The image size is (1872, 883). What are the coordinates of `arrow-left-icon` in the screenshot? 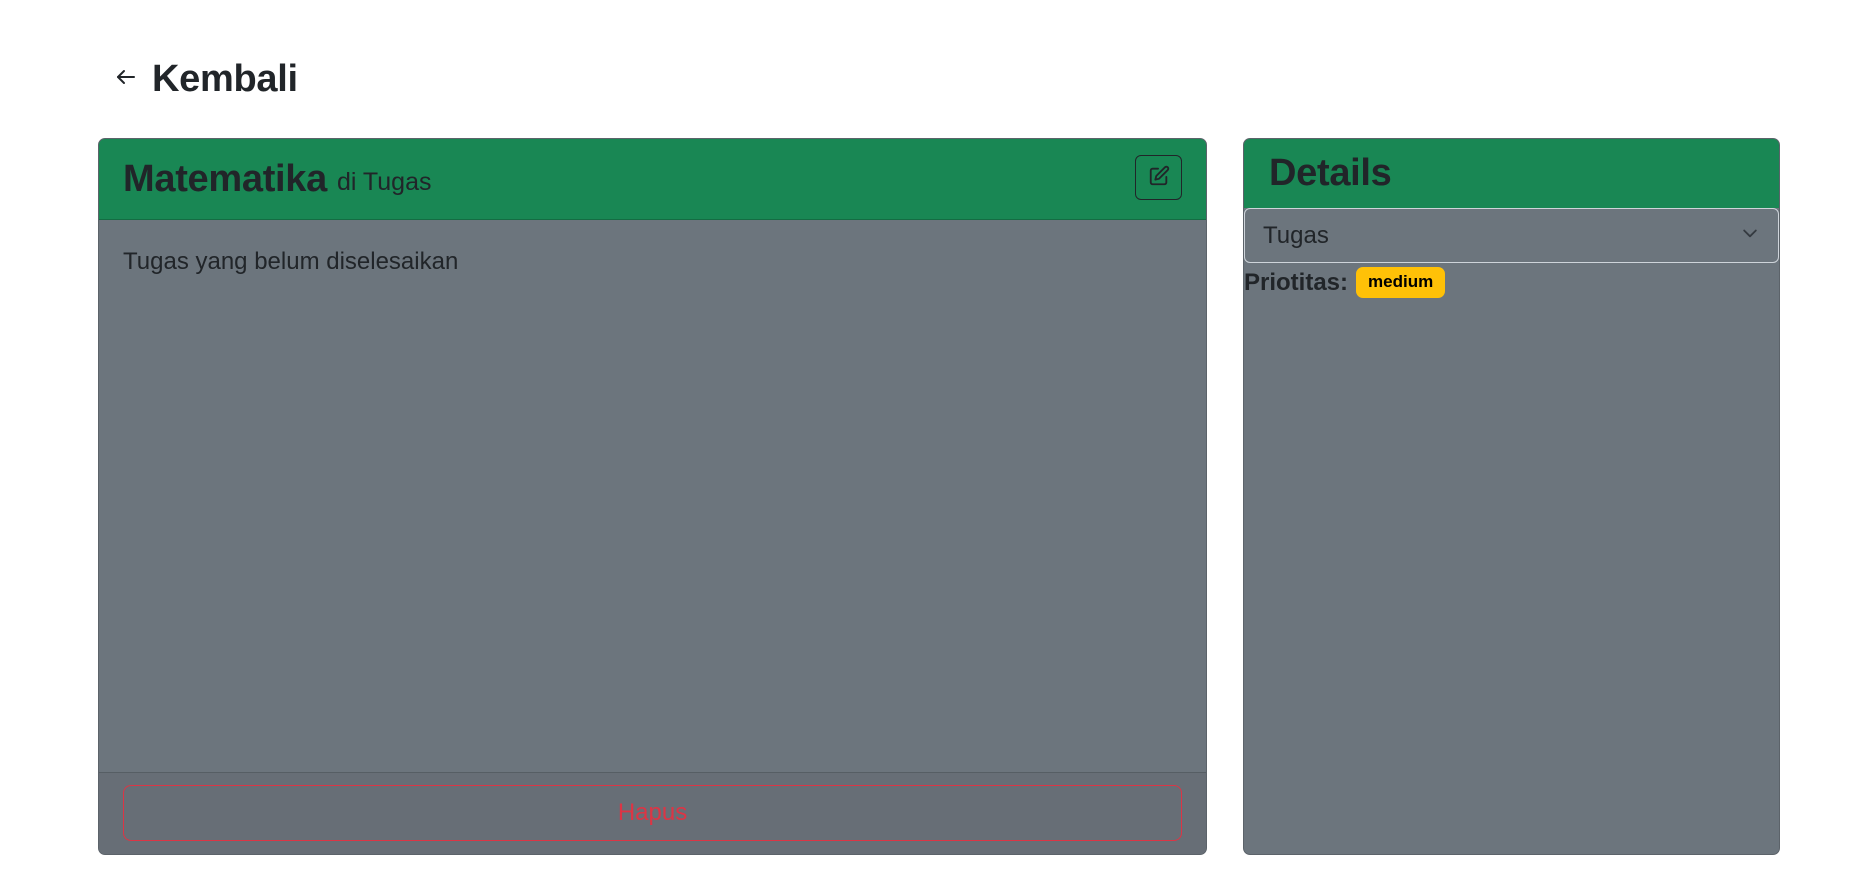 It's located at (126, 79).